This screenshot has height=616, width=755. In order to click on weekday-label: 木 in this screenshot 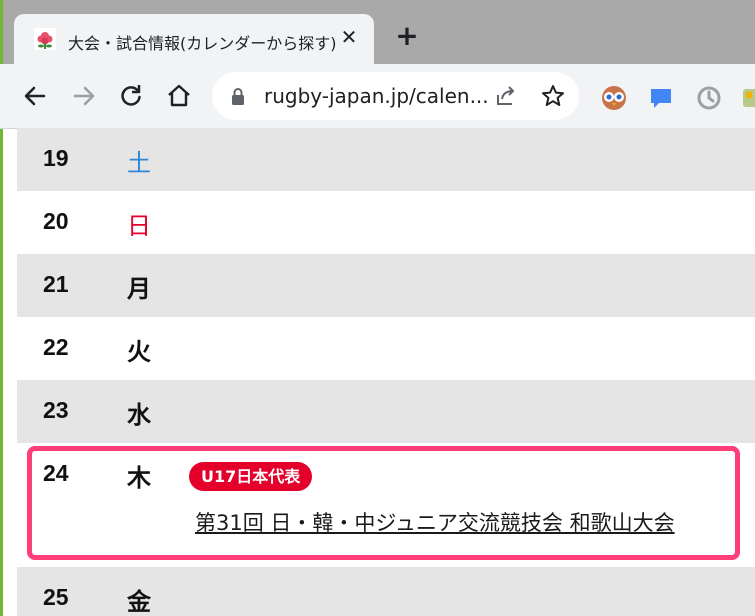, I will do `click(139, 478)`.